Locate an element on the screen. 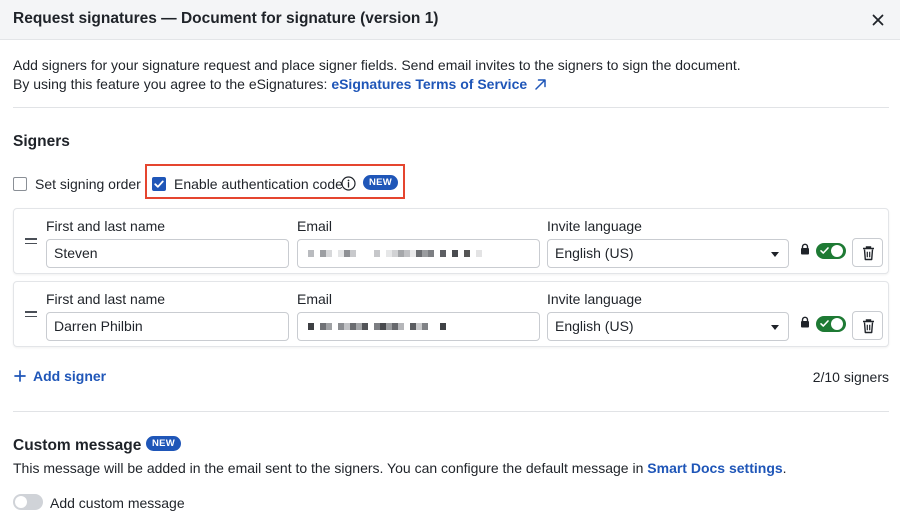 Image resolution: width=900 pixels, height=531 pixels. custom-message-description-suffix: . is located at coordinates (784, 468).